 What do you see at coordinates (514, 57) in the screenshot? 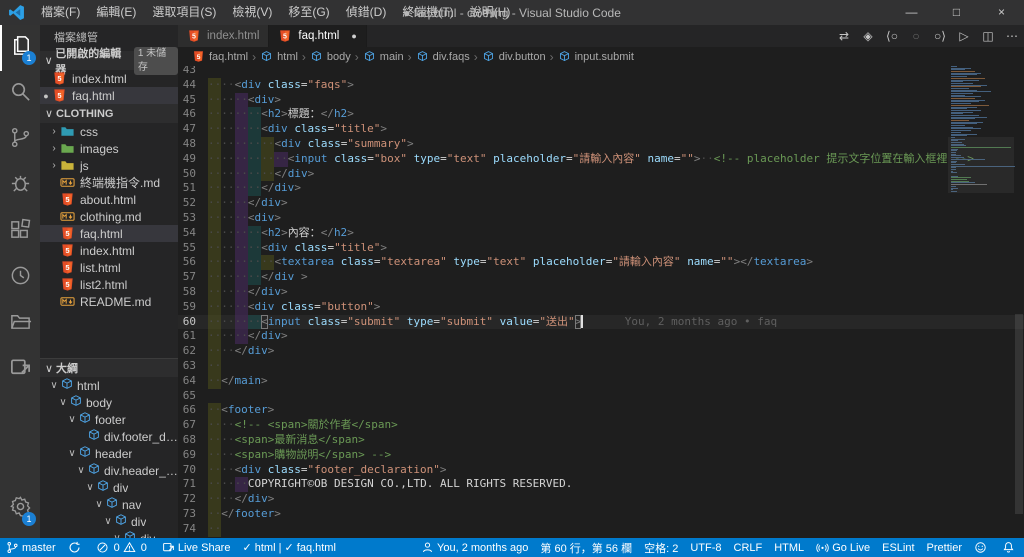
I see `breadcrumb-item-div.button: div.button` at bounding box center [514, 57].